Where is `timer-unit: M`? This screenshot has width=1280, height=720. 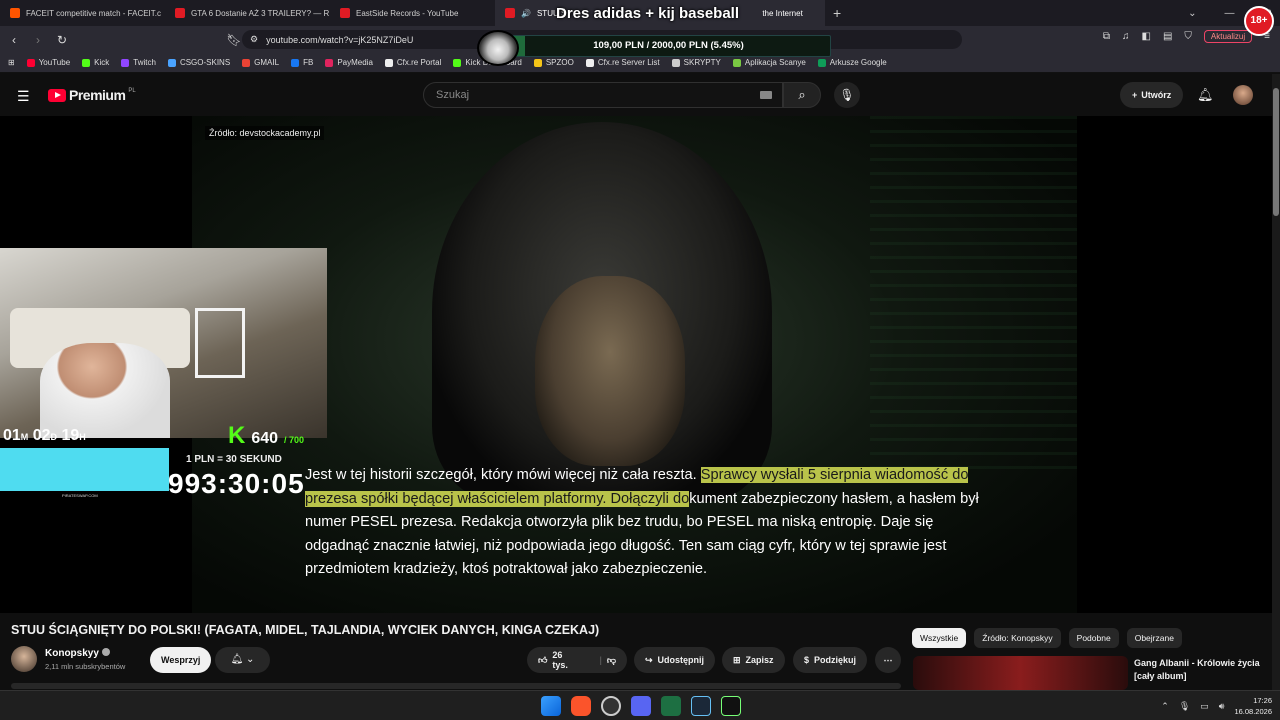
timer-unit: M is located at coordinates (24, 437).